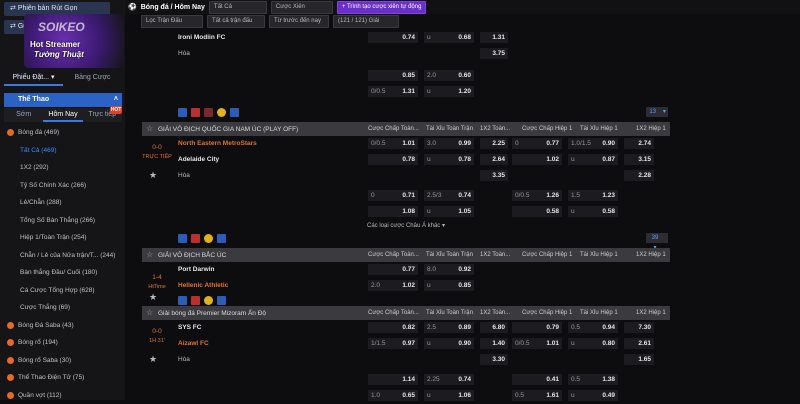  What do you see at coordinates (238, 7) in the screenshot?
I see `filter-all-dropdown: Tất Cả` at bounding box center [238, 7].